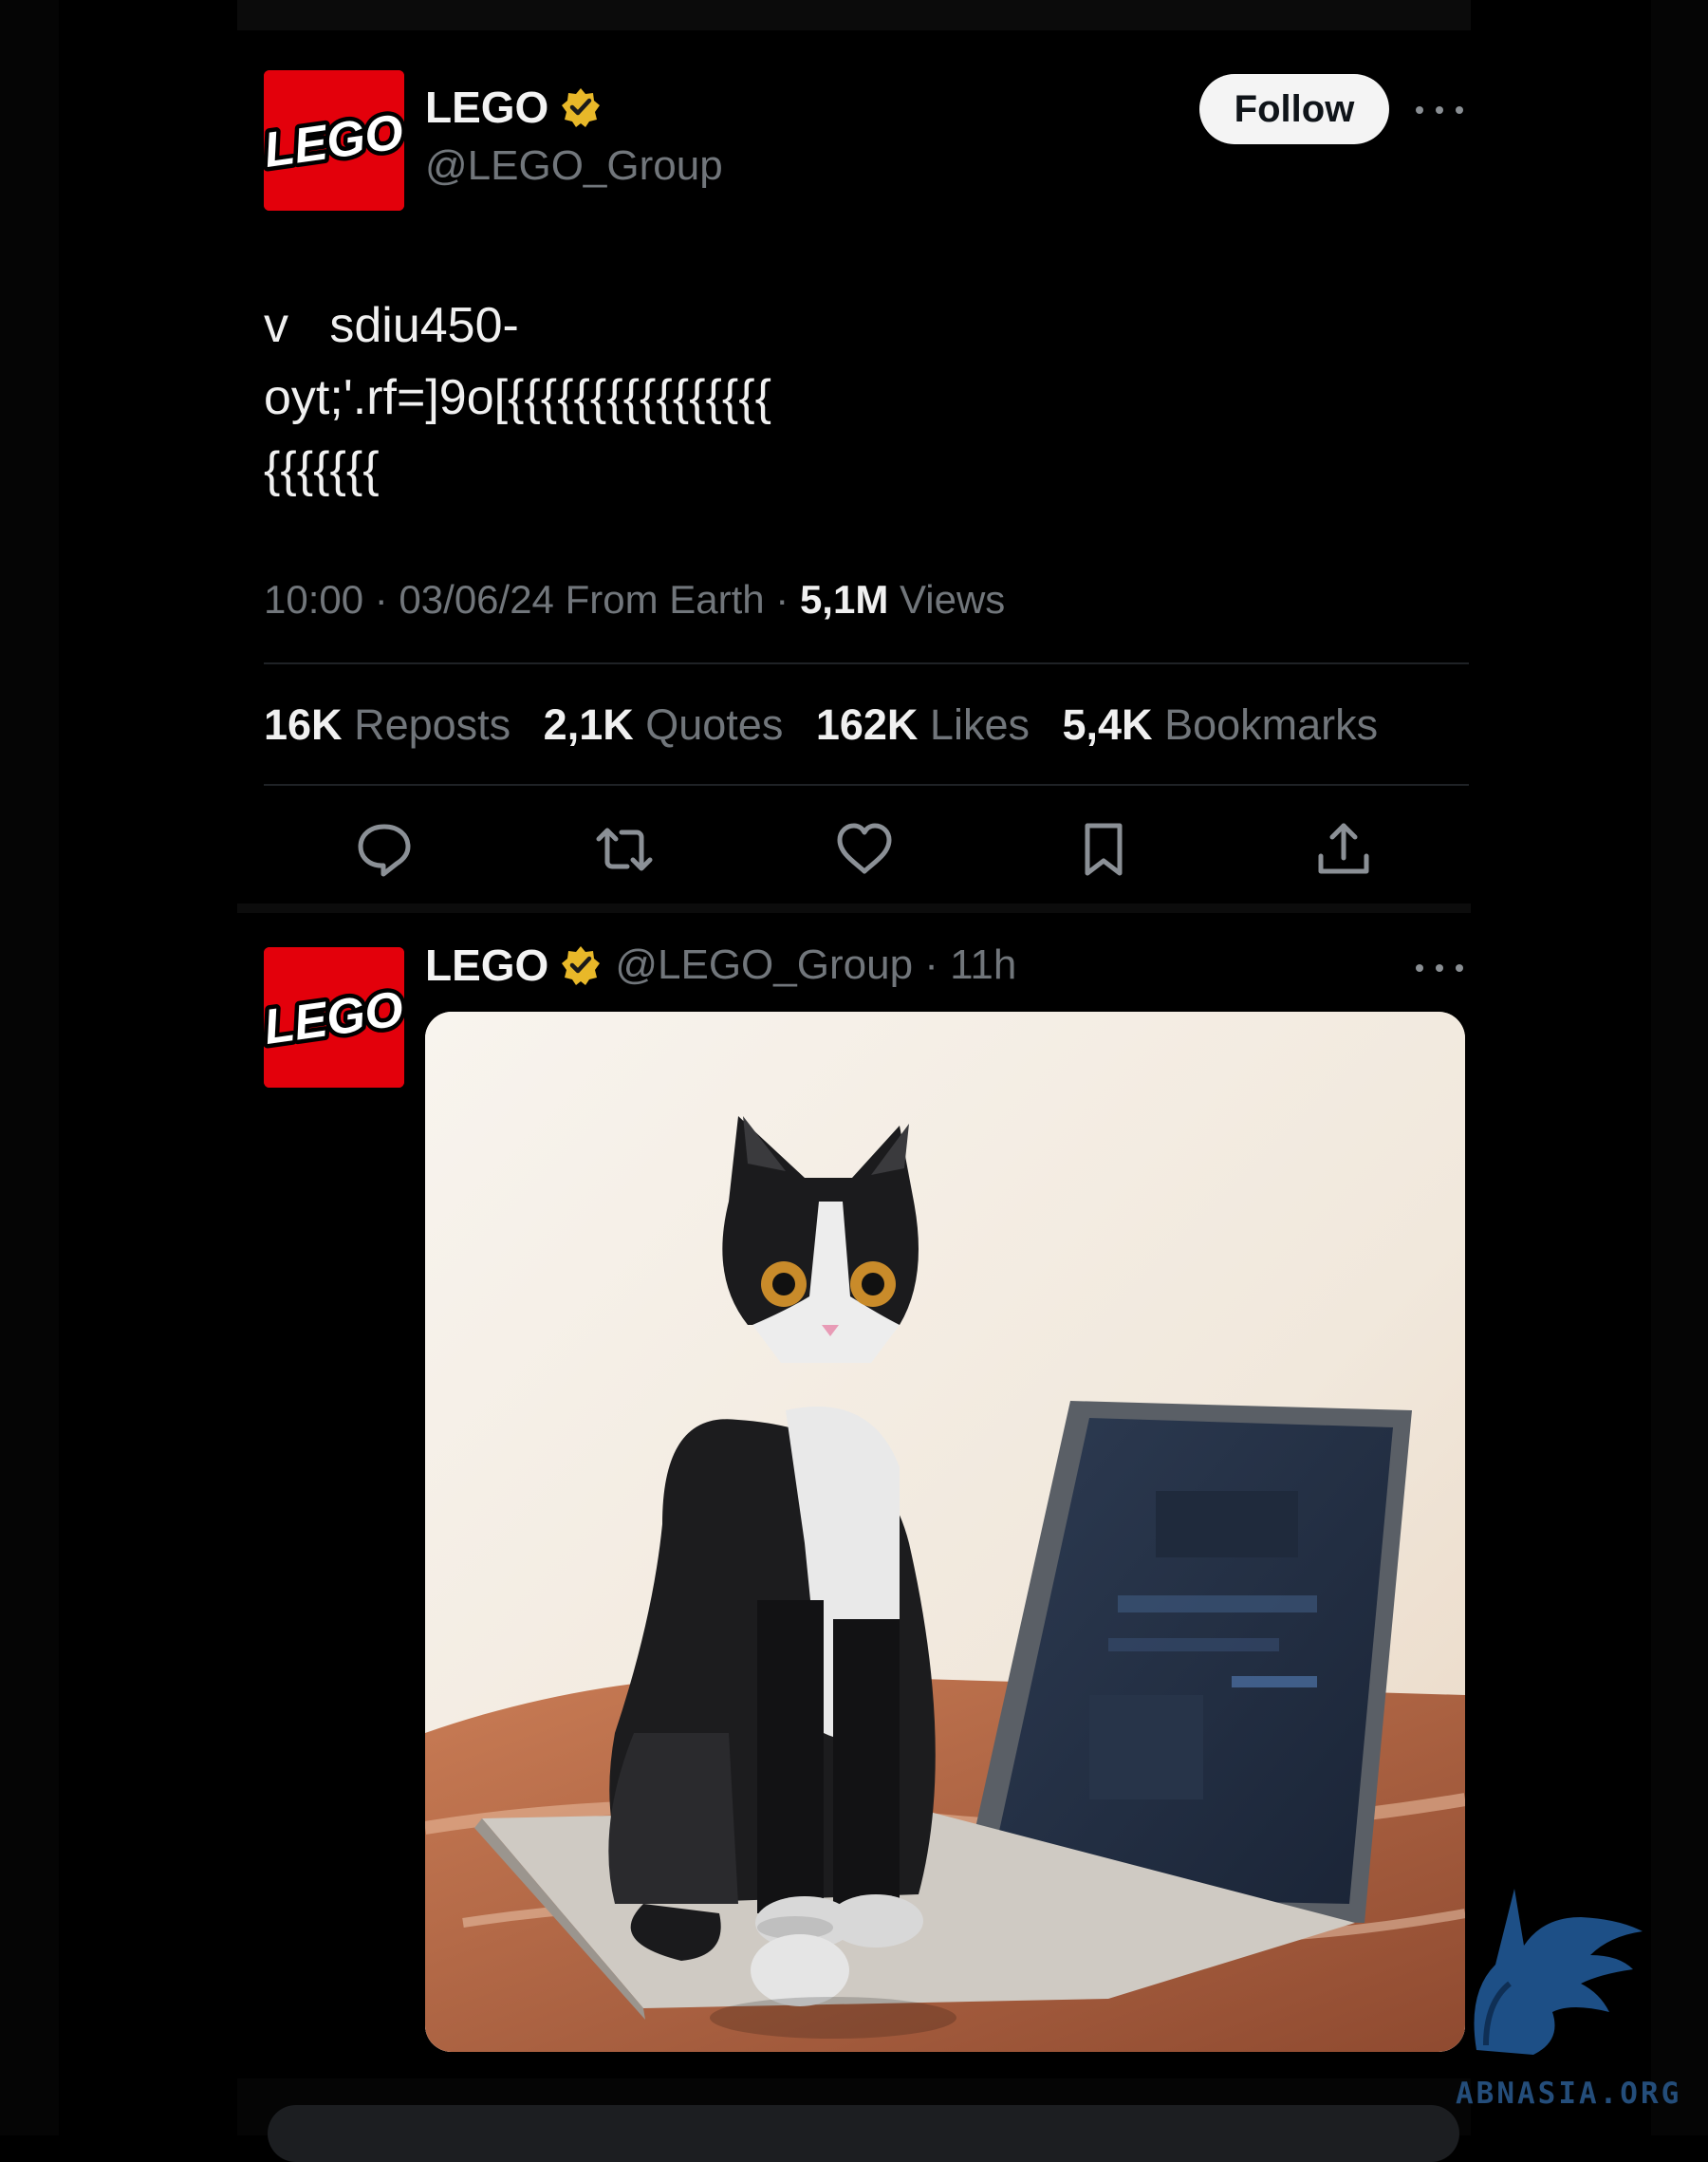 This screenshot has width=1708, height=2162. Describe the element at coordinates (391, 325) in the screenshot. I see `tweet-text-line: v sdiu450-` at that location.